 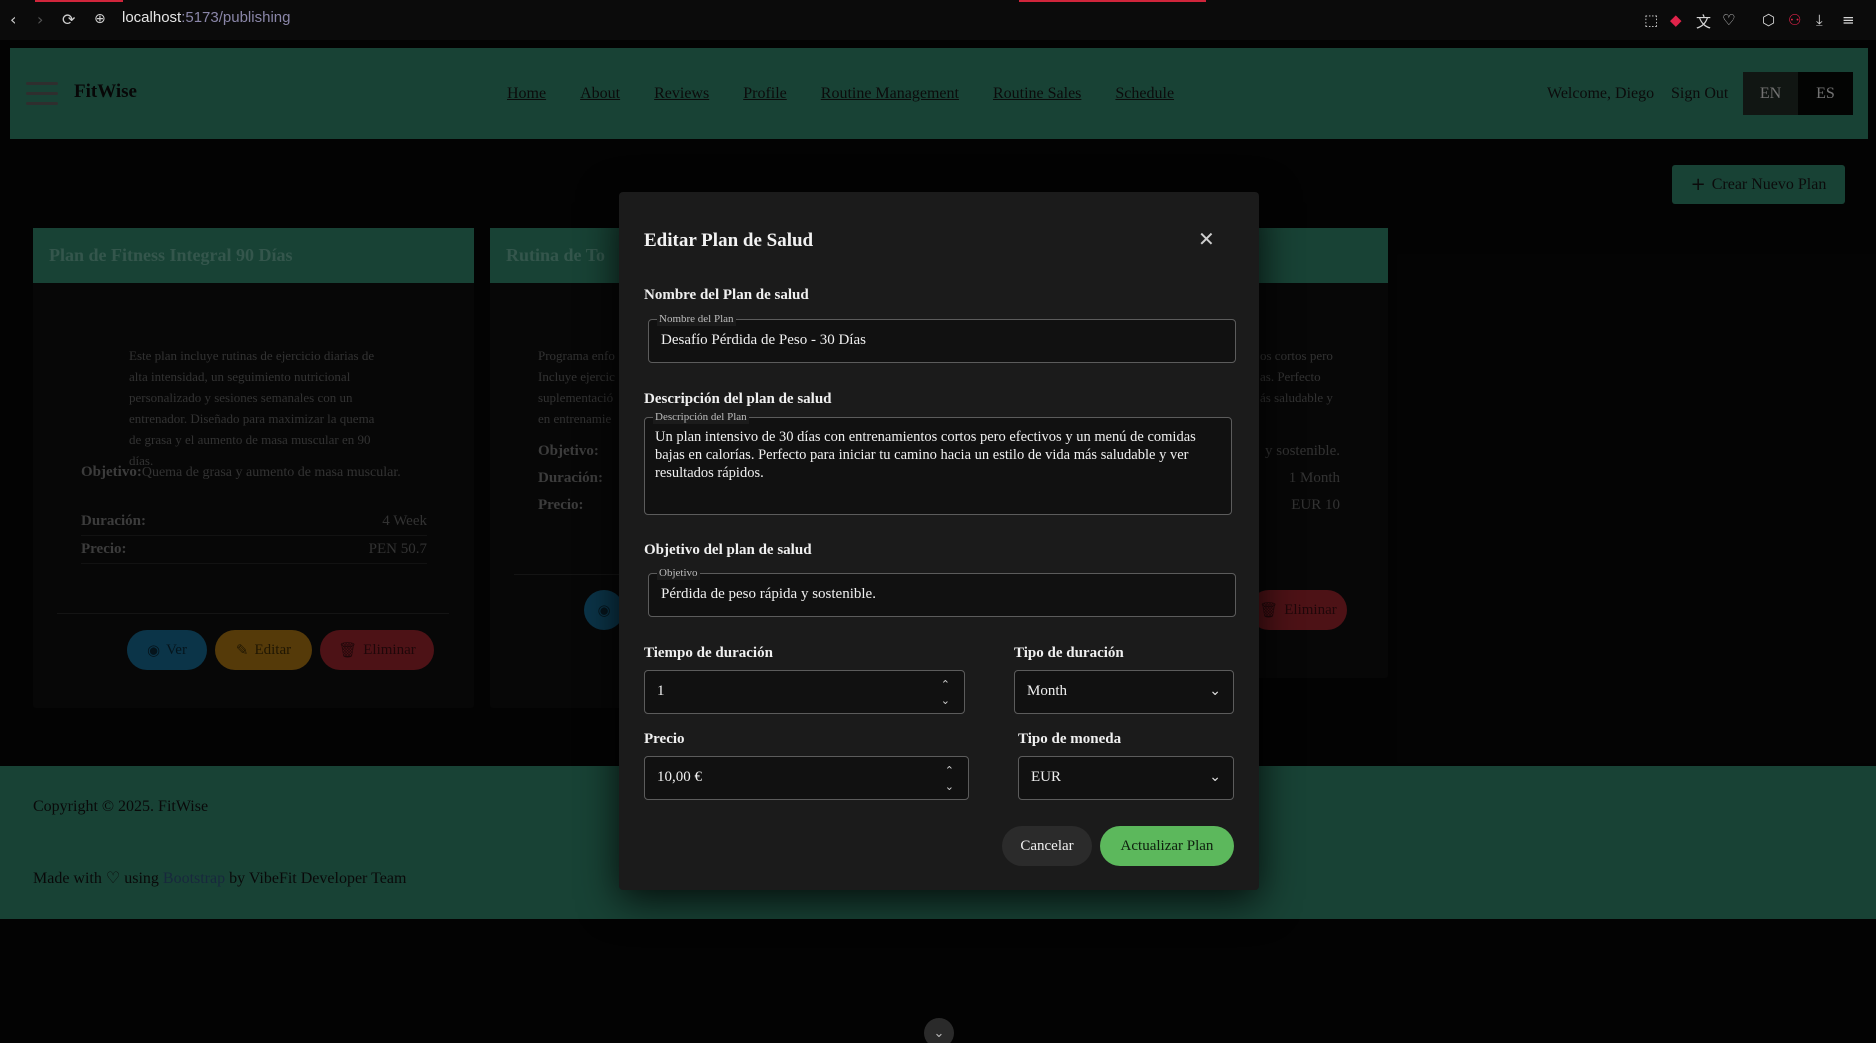 I want to click on menu-icon: ≡, so click(x=1848, y=20).